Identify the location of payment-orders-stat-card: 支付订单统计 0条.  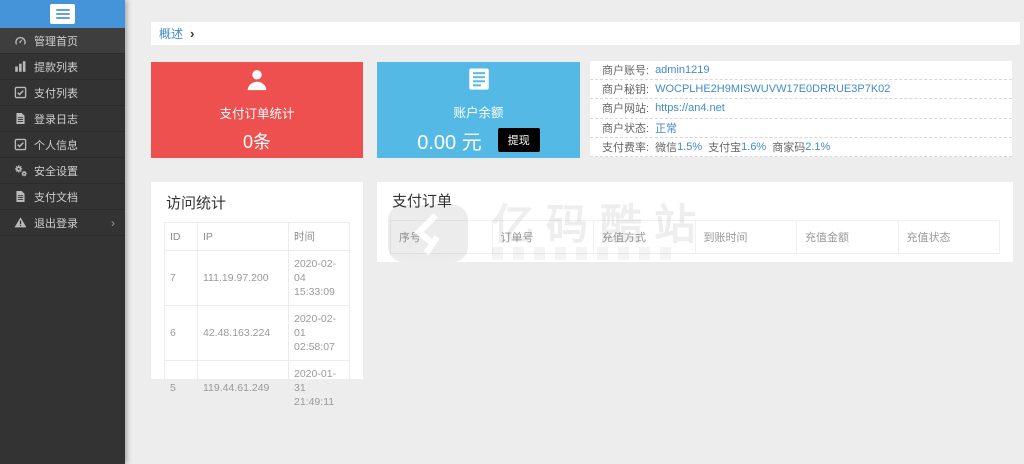
(257, 110).